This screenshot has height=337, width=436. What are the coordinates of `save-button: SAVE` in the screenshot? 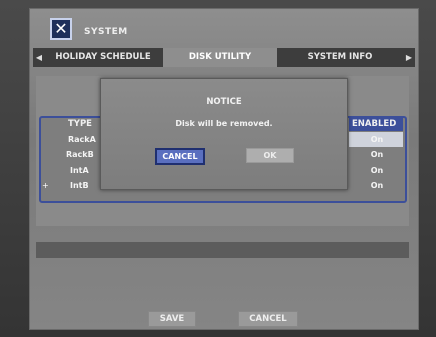 It's located at (172, 319).